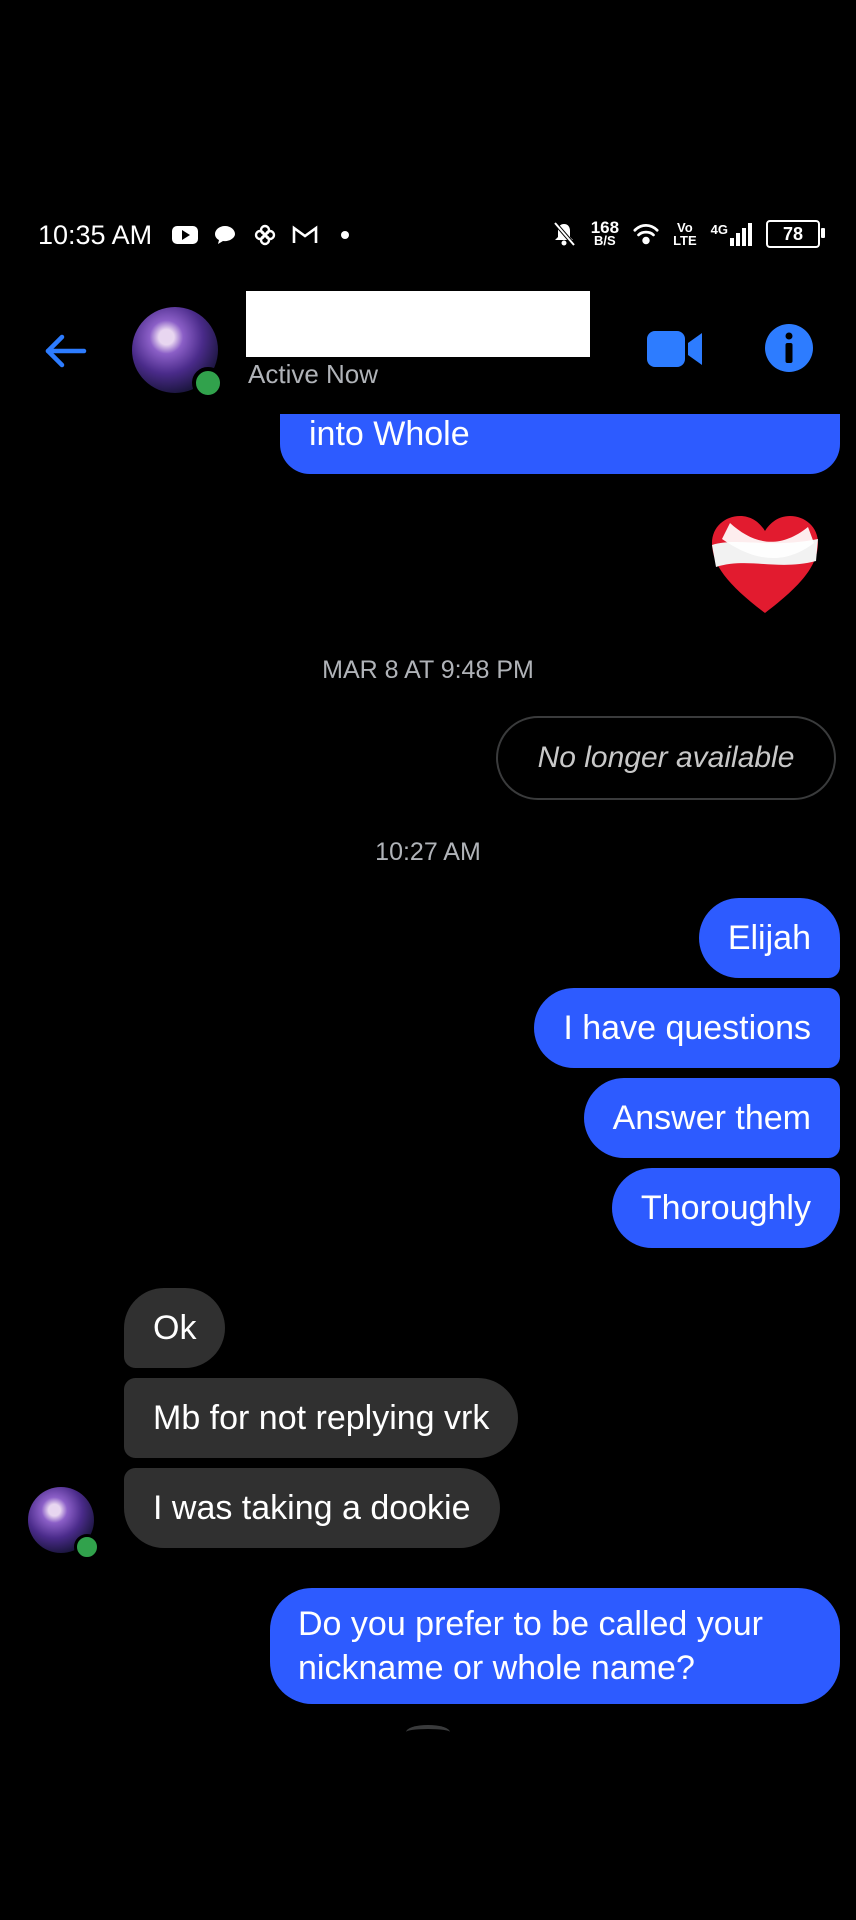 This screenshot has height=1920, width=856. Describe the element at coordinates (185, 235) in the screenshot. I see `youtube-icon` at that location.